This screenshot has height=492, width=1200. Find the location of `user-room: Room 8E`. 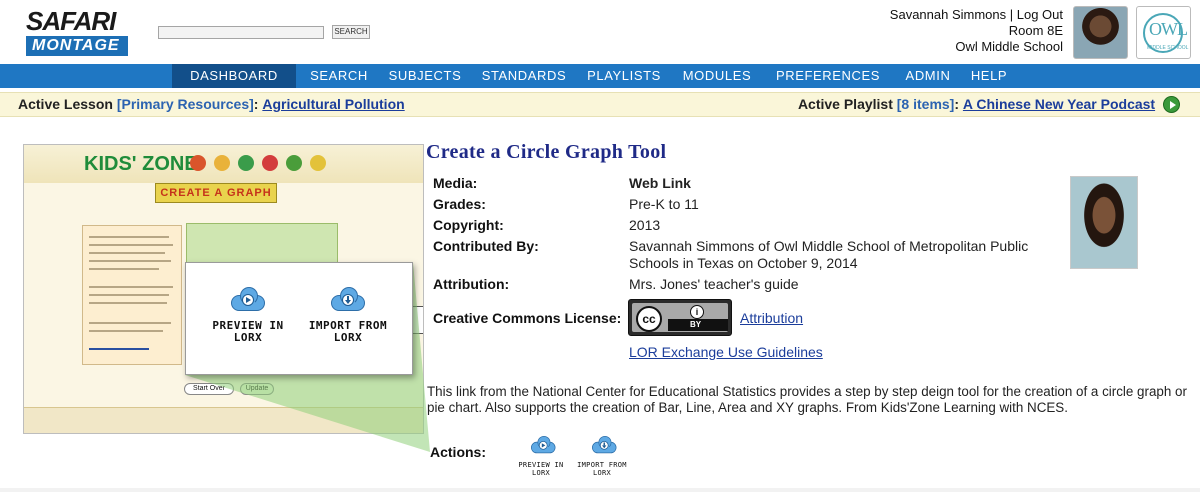

user-room: Room 8E is located at coordinates (1035, 30).